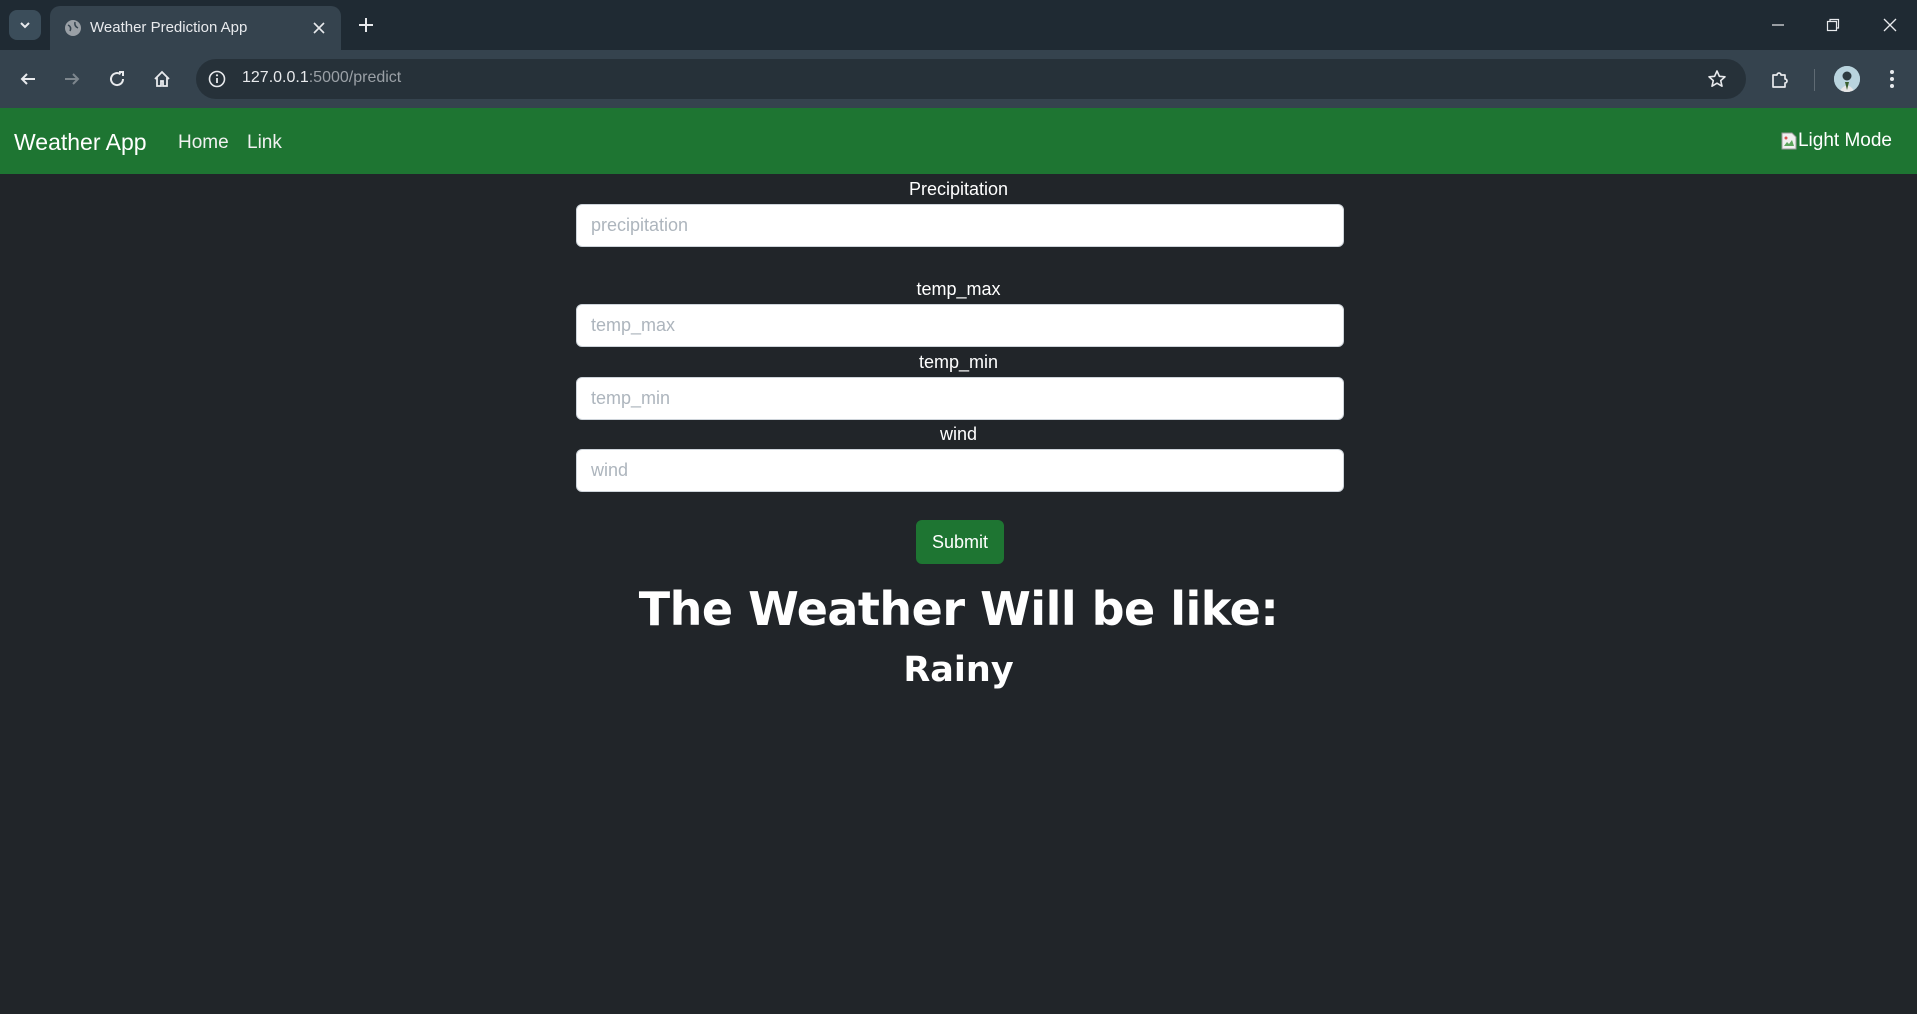 This screenshot has height=1014, width=1917. Describe the element at coordinates (960, 398) in the screenshot. I see `temp-min-input` at that location.